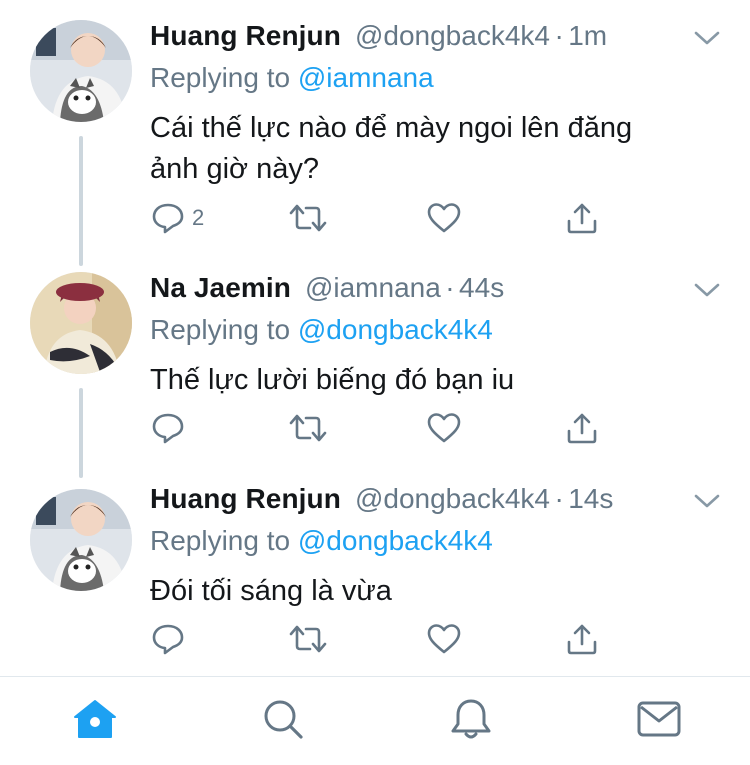 The image size is (750, 765). I want to click on bottom-tab-bar, so click(375, 720).